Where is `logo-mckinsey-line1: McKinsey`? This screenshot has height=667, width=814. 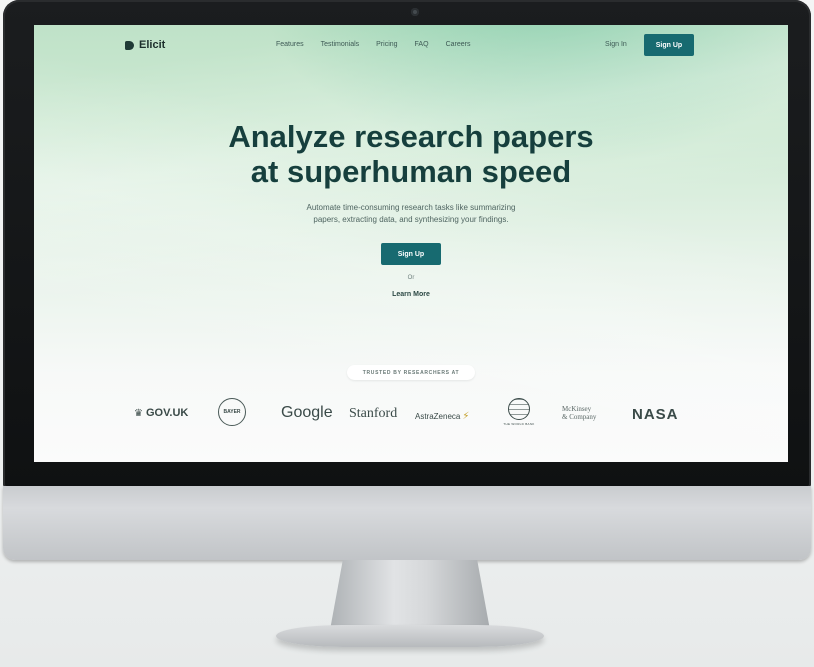 logo-mckinsey-line1: McKinsey is located at coordinates (577, 409).